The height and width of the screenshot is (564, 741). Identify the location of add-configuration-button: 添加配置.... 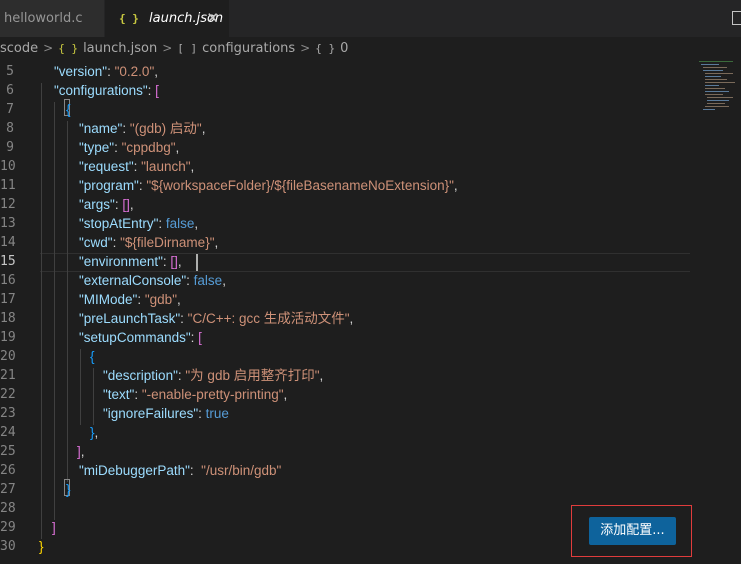
(632, 531).